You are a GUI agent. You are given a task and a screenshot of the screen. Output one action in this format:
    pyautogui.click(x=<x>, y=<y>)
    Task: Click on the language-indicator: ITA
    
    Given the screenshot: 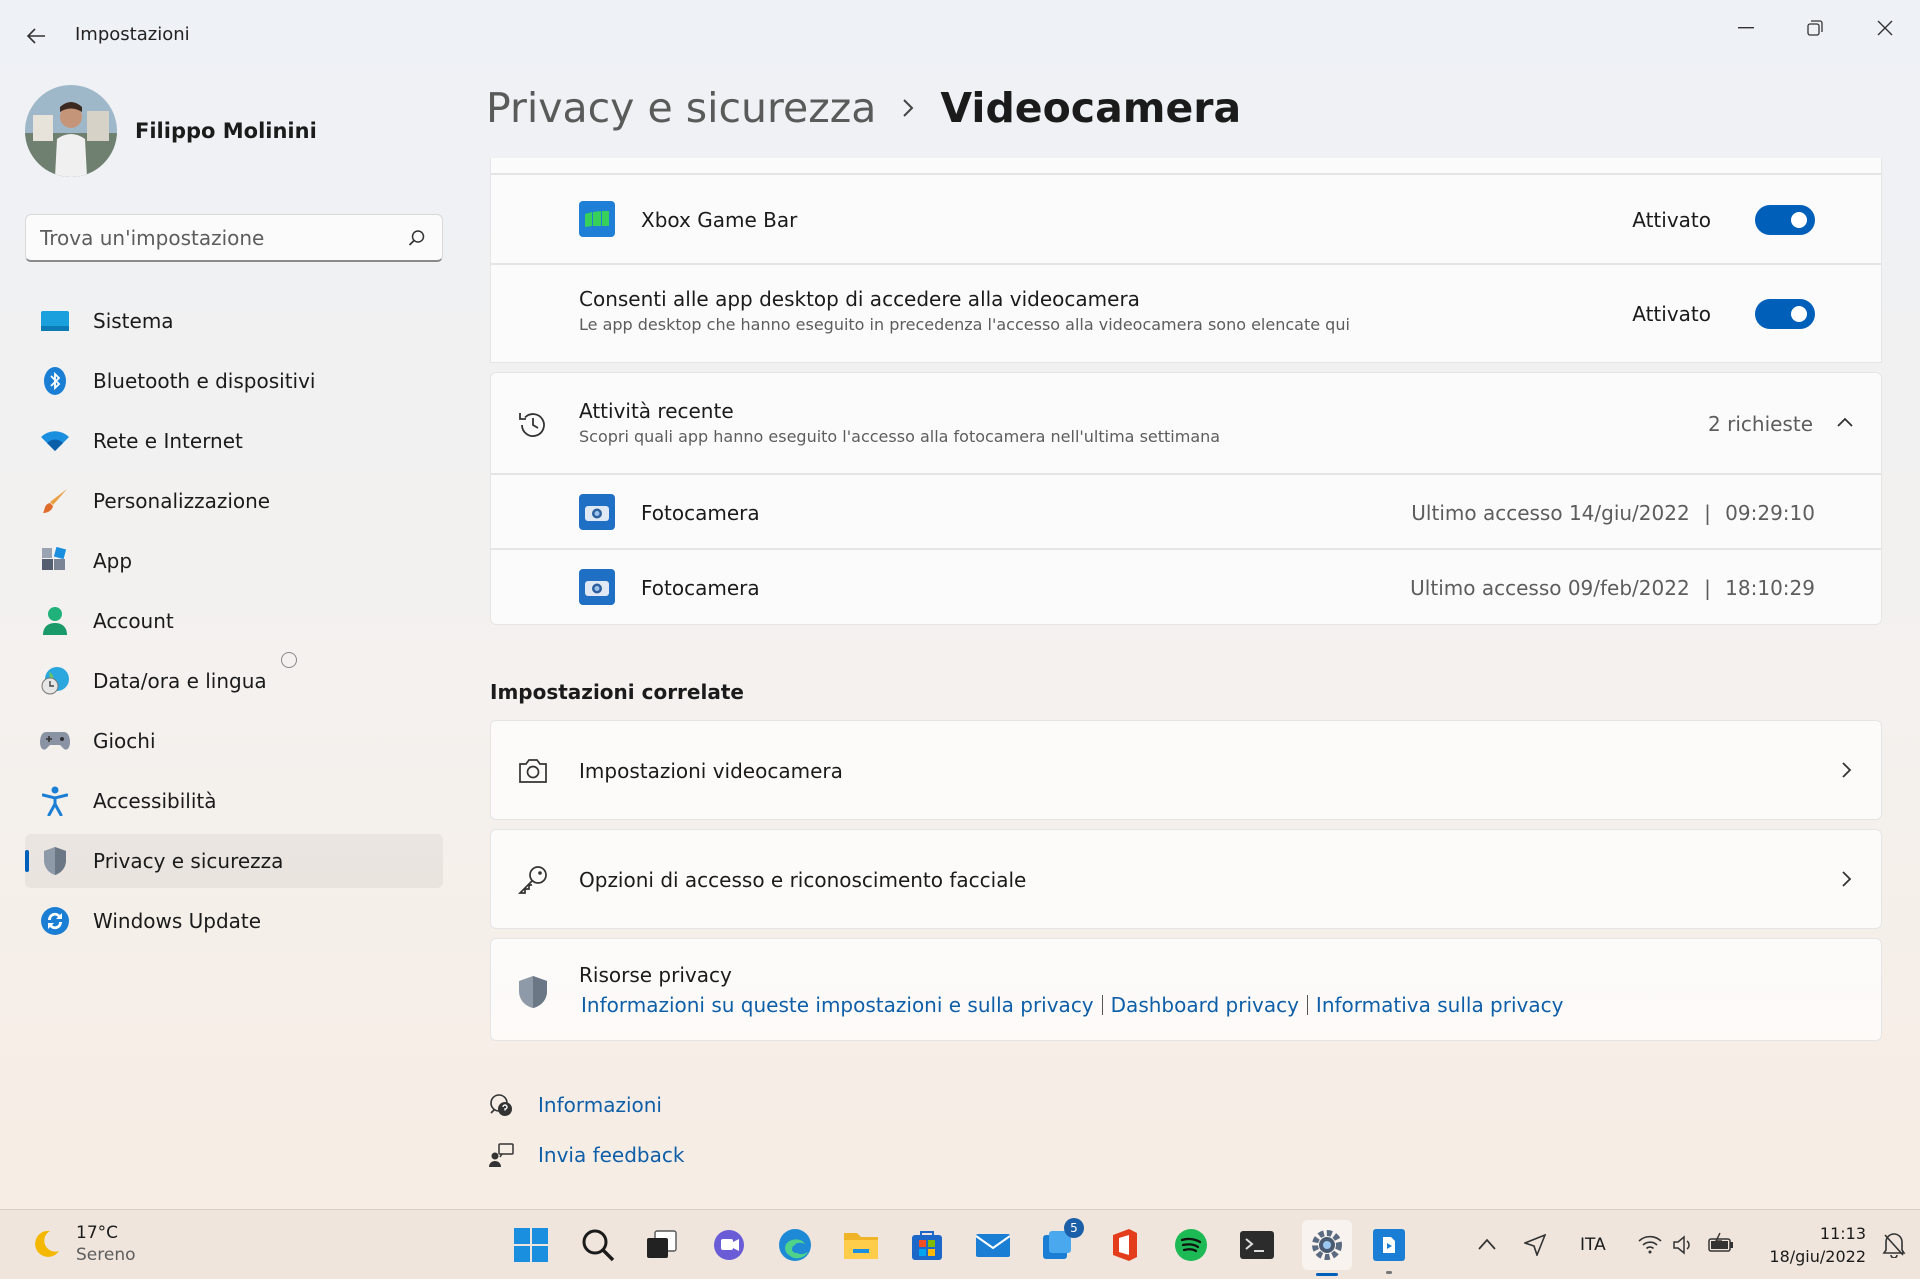 What is the action you would take?
    pyautogui.click(x=1593, y=1245)
    